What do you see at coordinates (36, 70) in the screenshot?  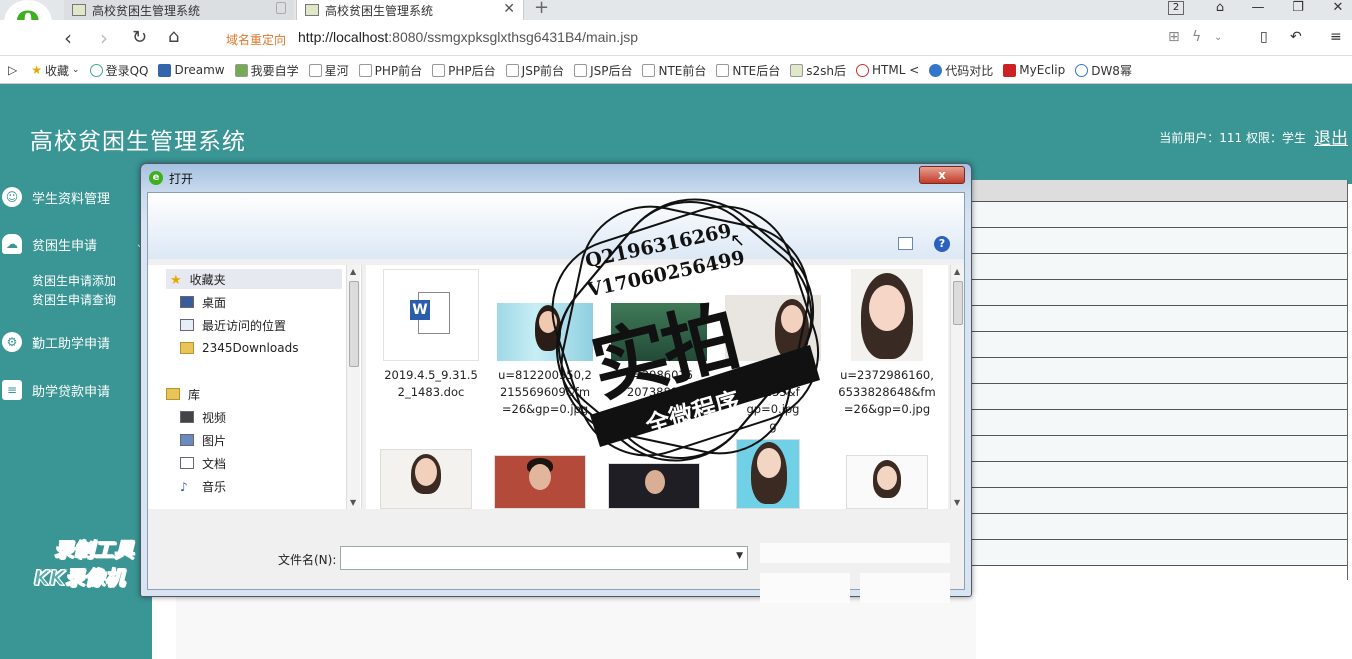 I see `star-icon: ★` at bounding box center [36, 70].